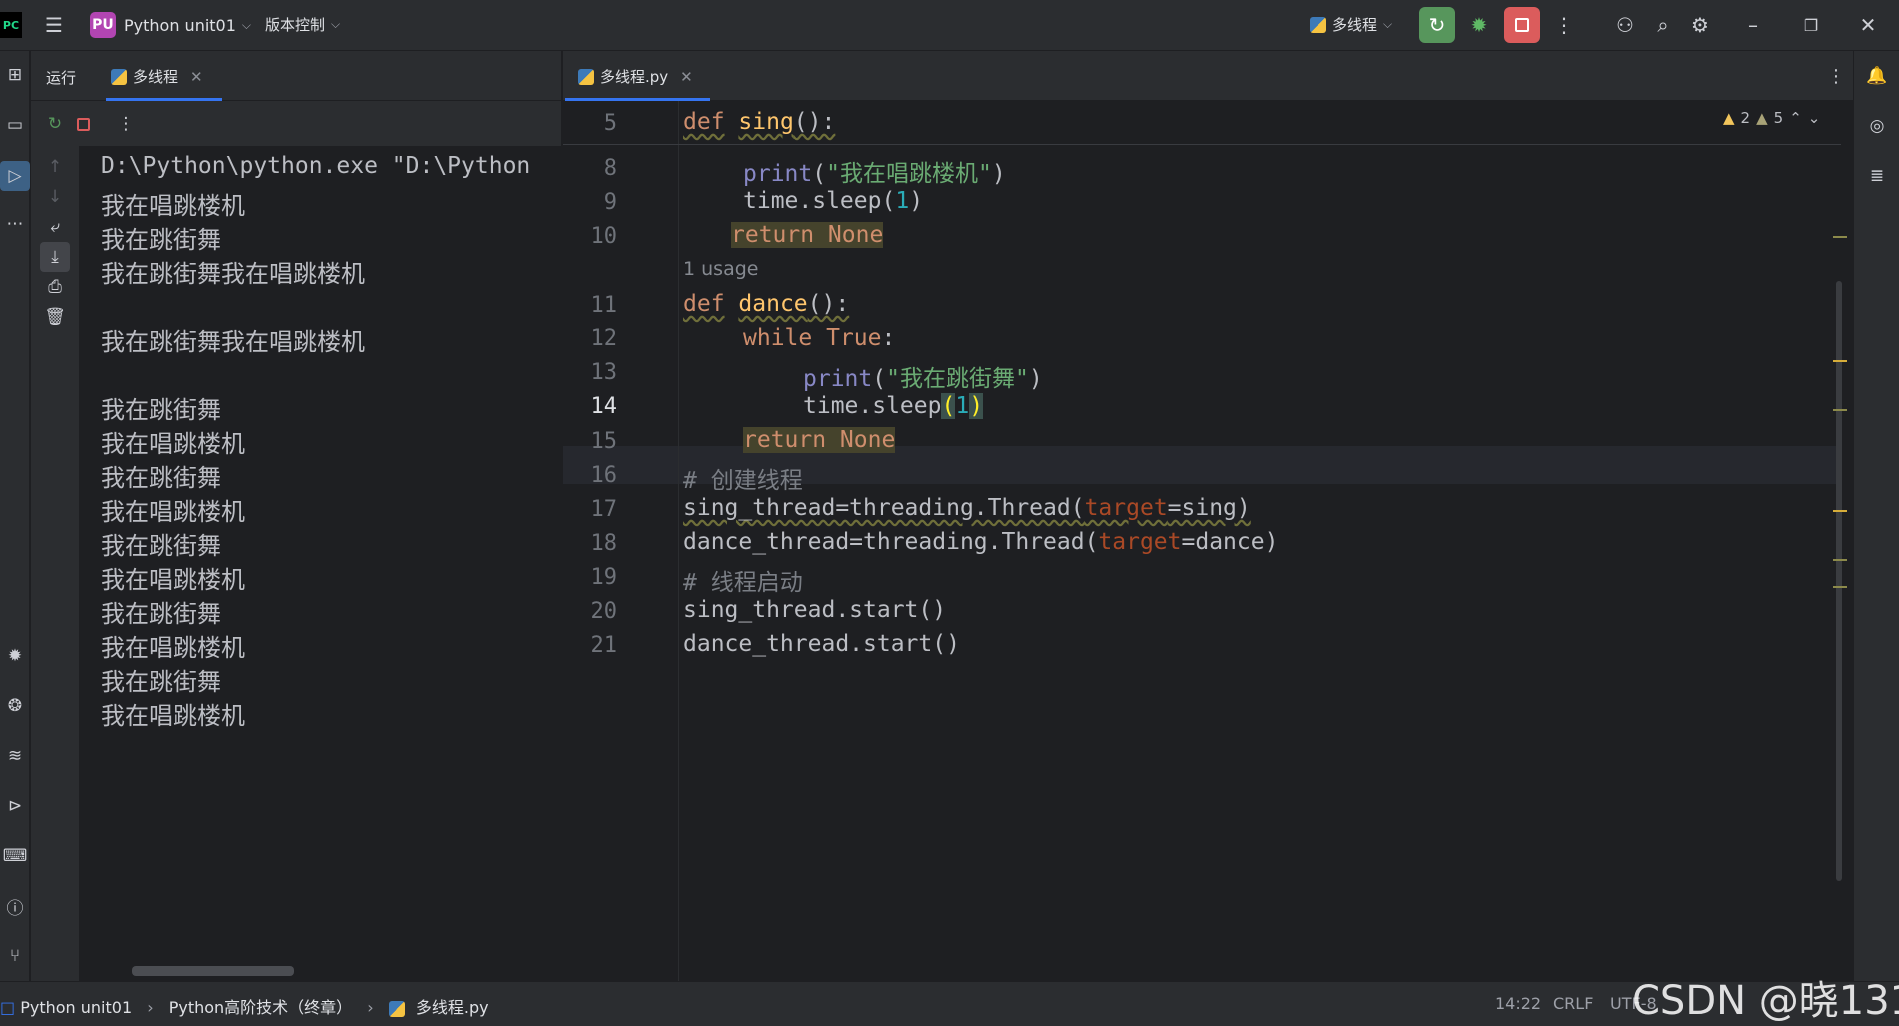 Image resolution: width=1899 pixels, height=1026 pixels. I want to click on sticky-line-divider, so click(1202, 144).